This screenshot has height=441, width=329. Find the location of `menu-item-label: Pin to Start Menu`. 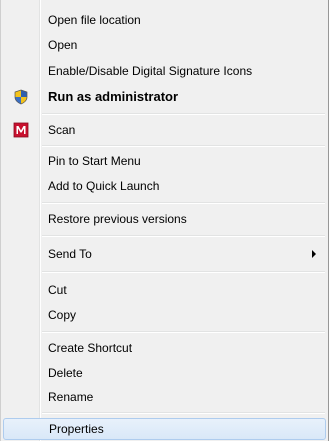

menu-item-label: Pin to Start Menu is located at coordinates (94, 161).